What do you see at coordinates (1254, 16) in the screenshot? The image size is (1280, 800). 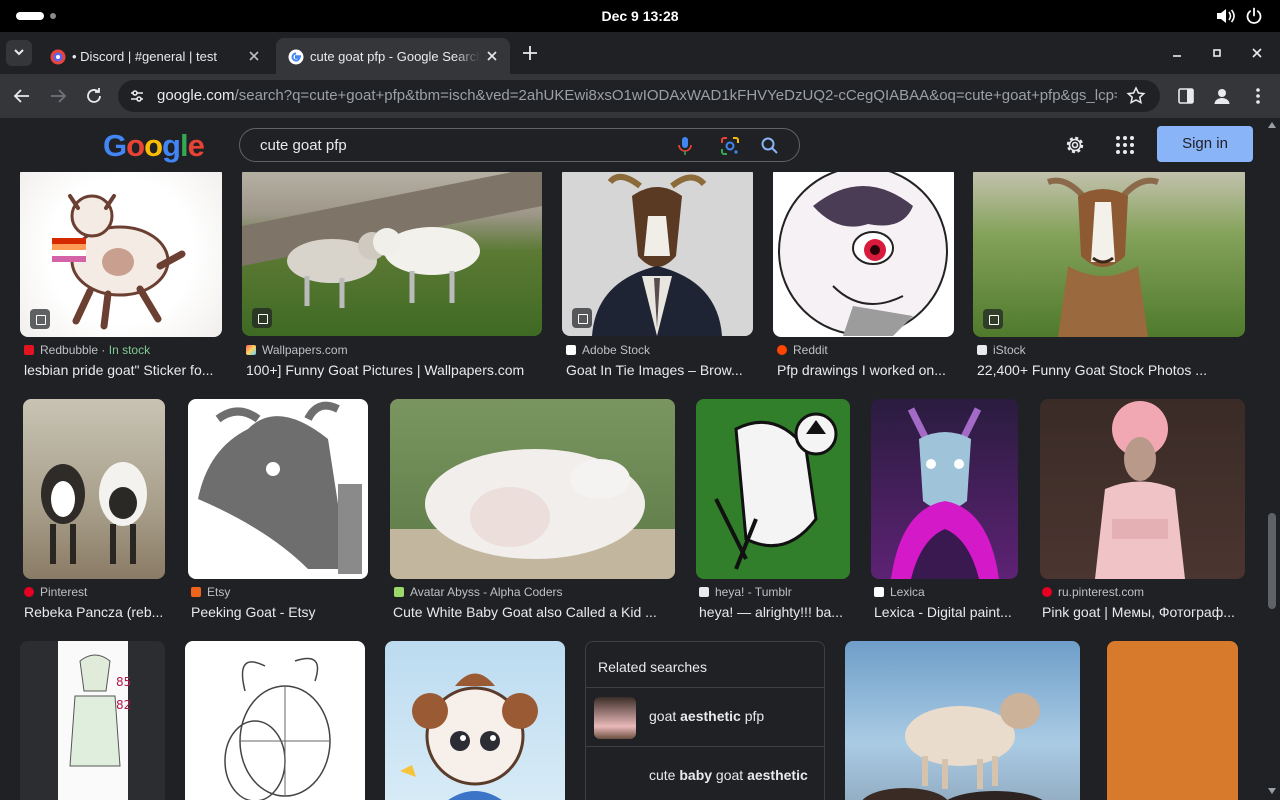 I see `power-icon` at bounding box center [1254, 16].